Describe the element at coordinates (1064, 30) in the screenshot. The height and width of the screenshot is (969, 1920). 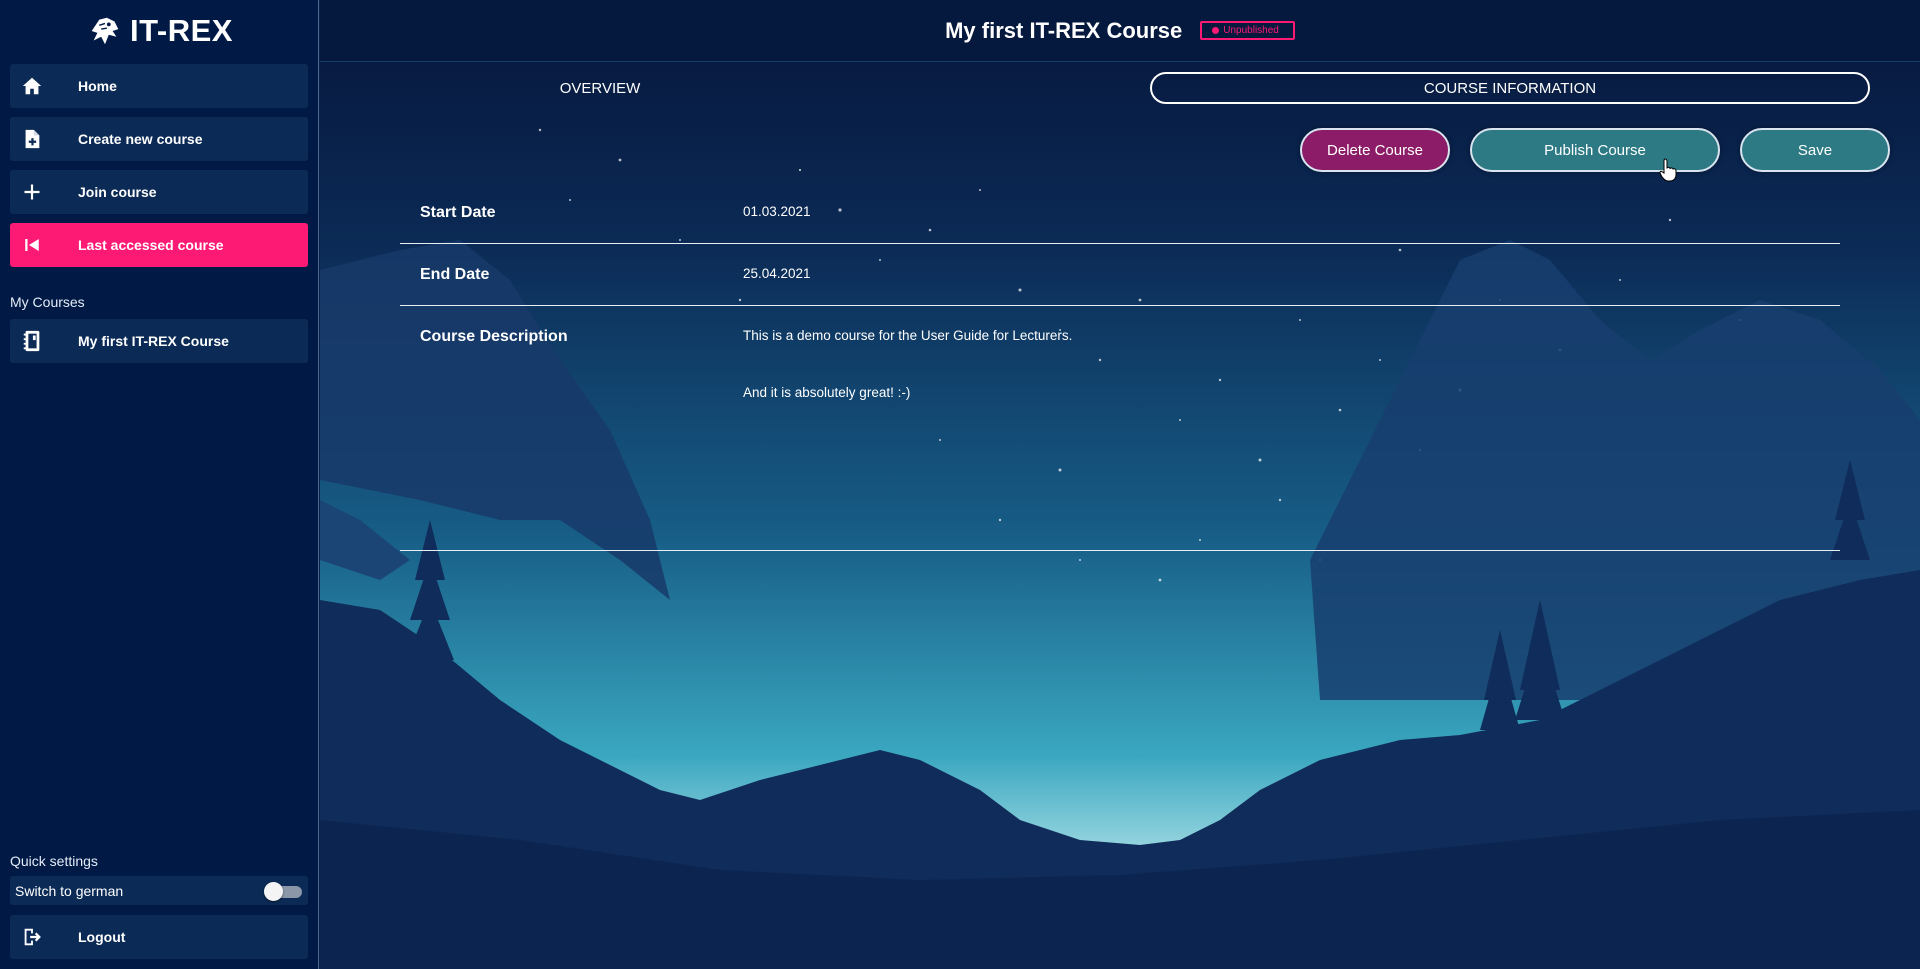
I see `course-title: My first IT-REX Course` at that location.